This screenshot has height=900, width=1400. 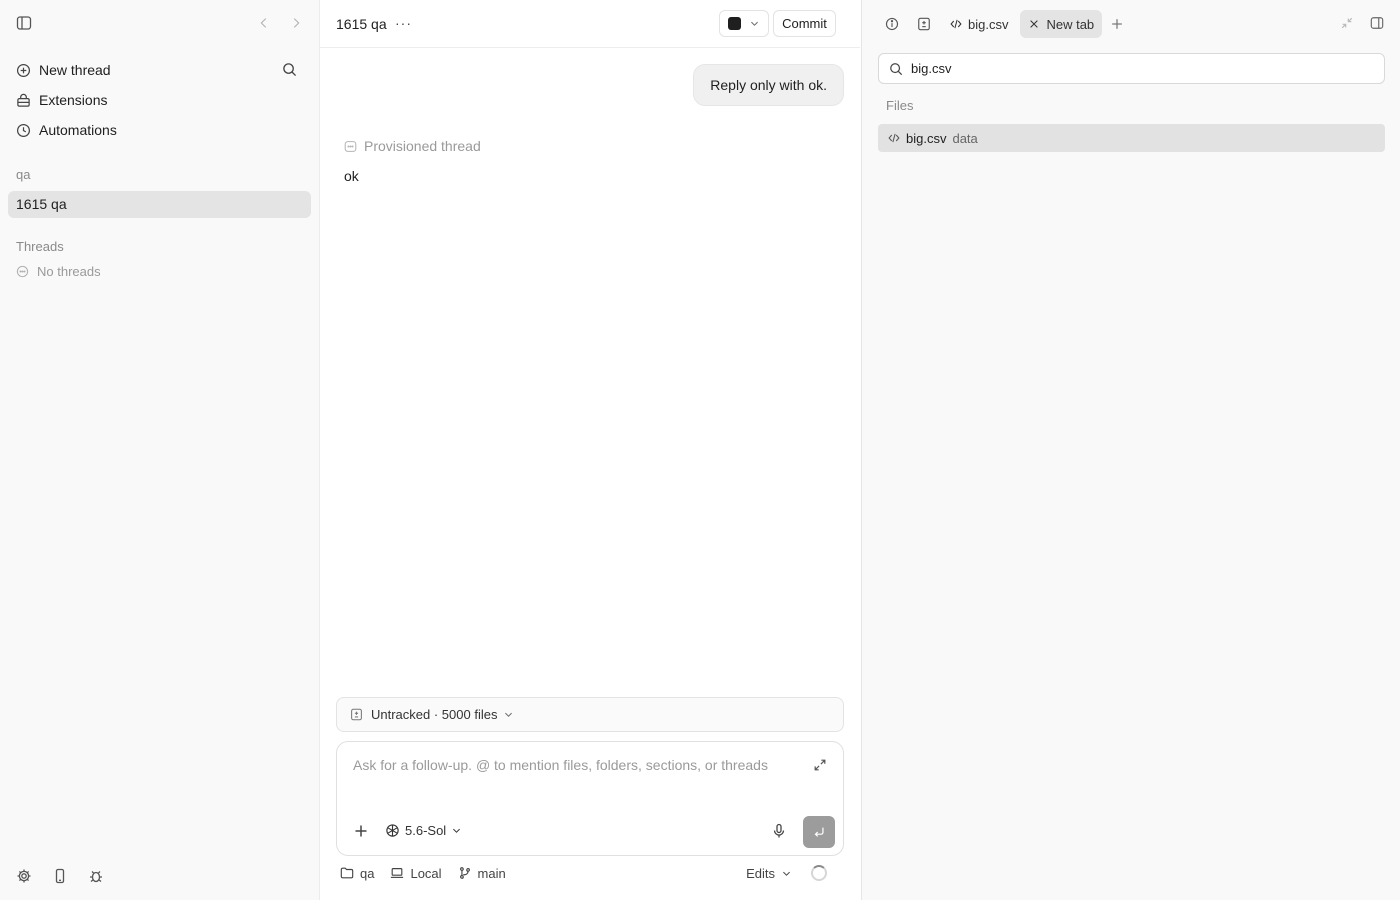 I want to click on sidebar-footer, so click(x=60, y=876).